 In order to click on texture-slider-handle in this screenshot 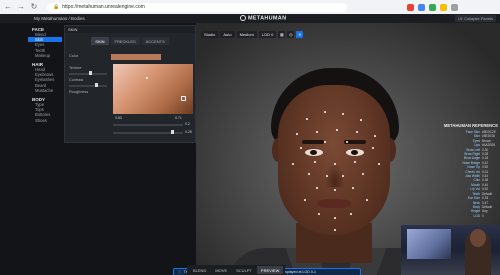, I will do `click(90, 73)`.